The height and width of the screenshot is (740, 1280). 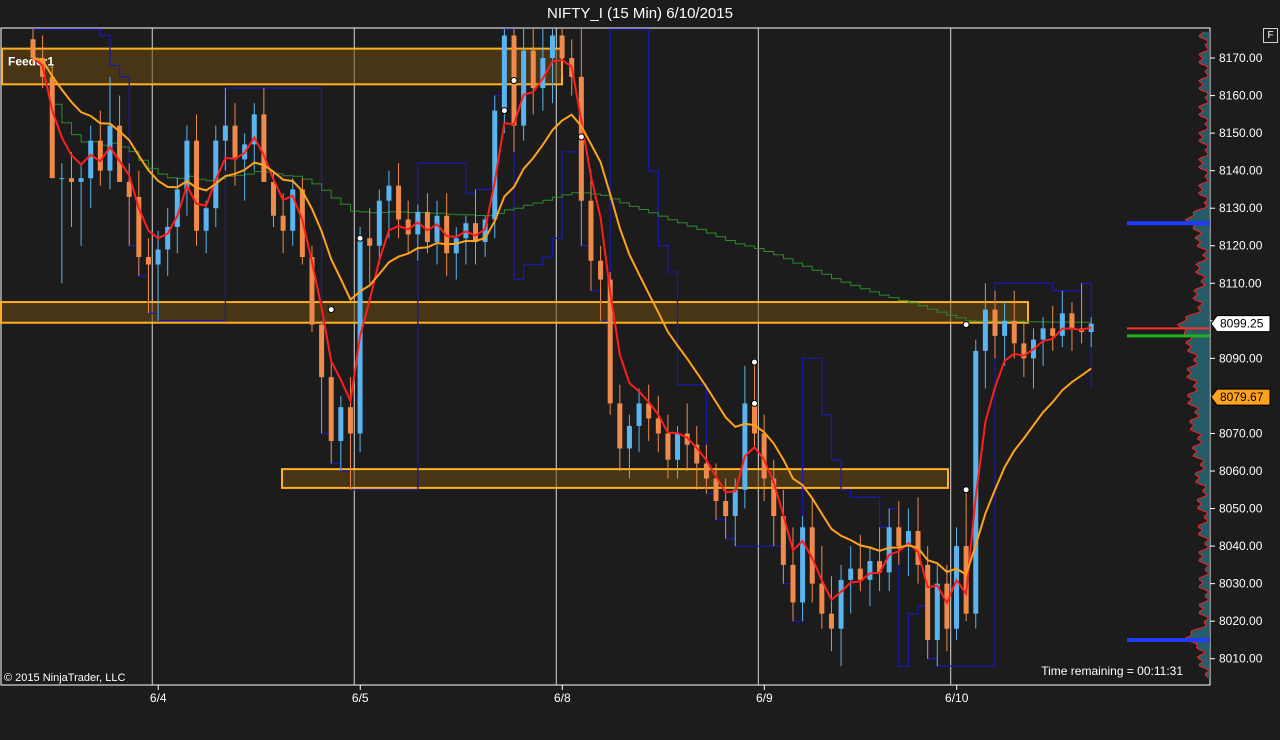 What do you see at coordinates (1240, 283) in the screenshot?
I see `y-tick-label: 8110.00` at bounding box center [1240, 283].